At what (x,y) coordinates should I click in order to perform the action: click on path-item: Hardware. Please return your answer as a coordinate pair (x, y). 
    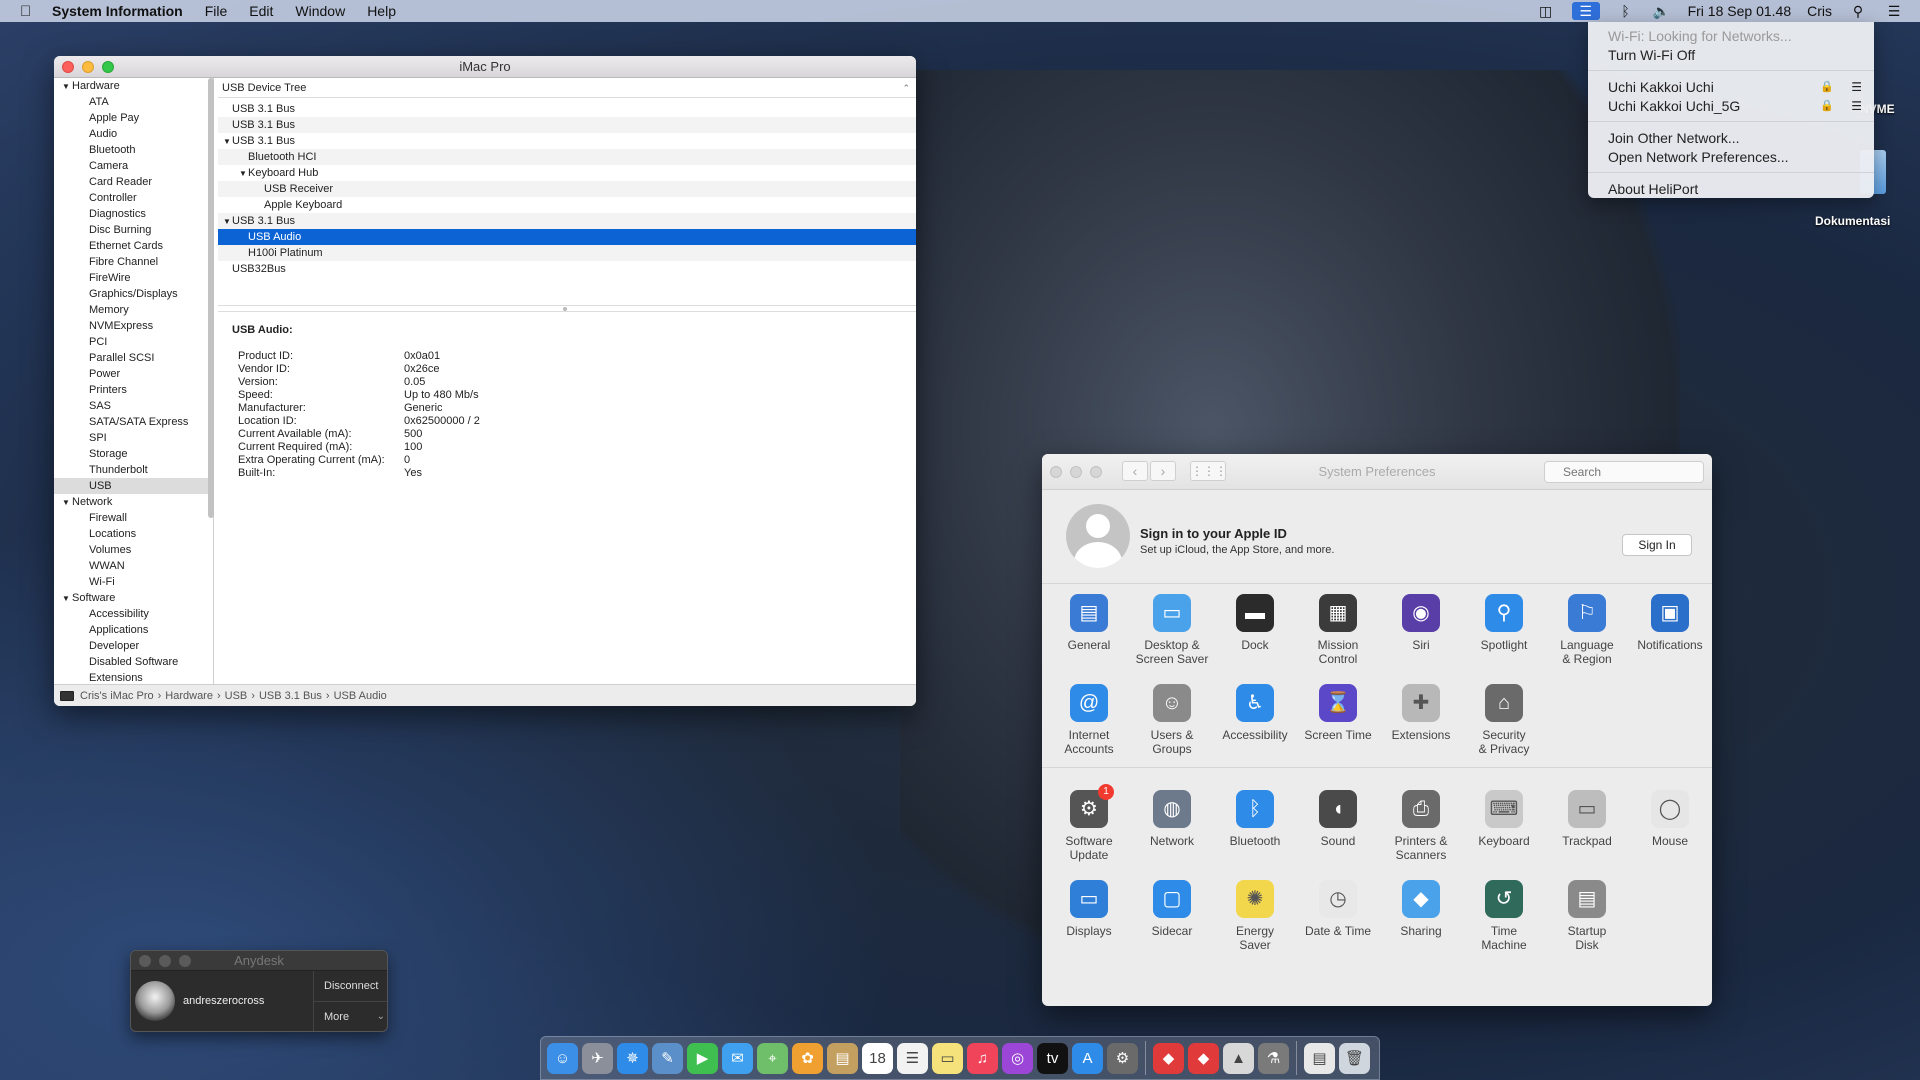
    Looking at the image, I should click on (189, 696).